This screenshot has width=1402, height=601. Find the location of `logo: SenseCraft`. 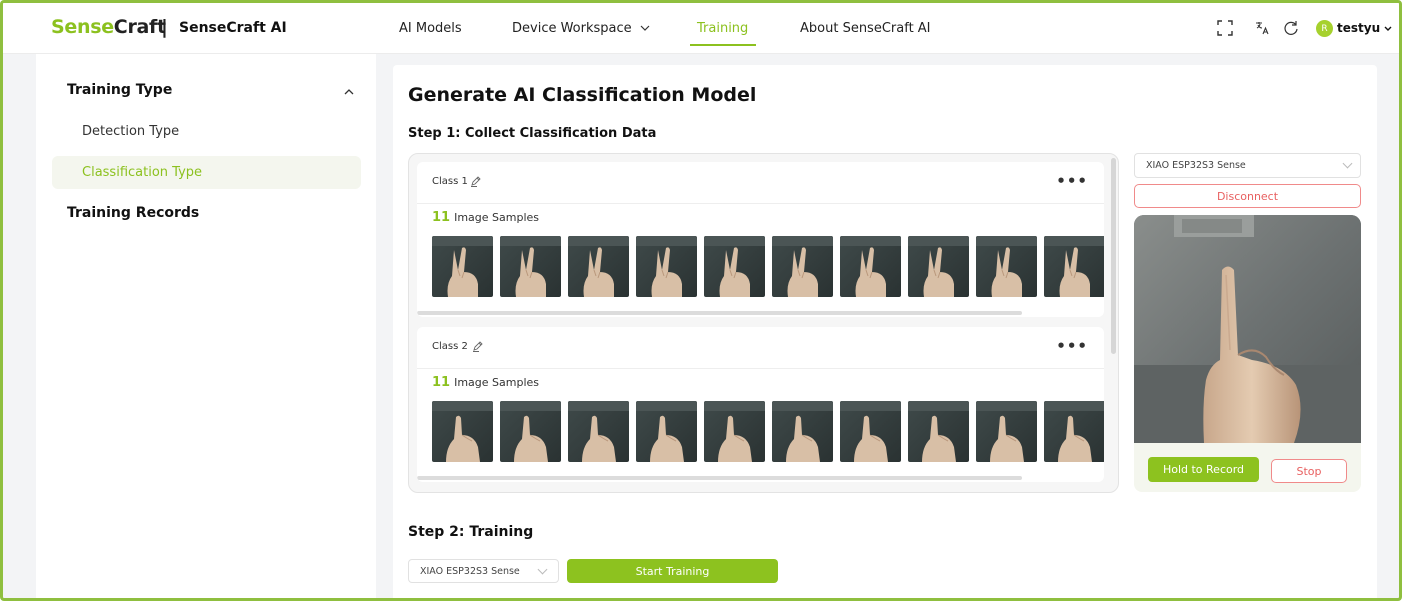

logo: SenseCraft is located at coordinates (108, 27).